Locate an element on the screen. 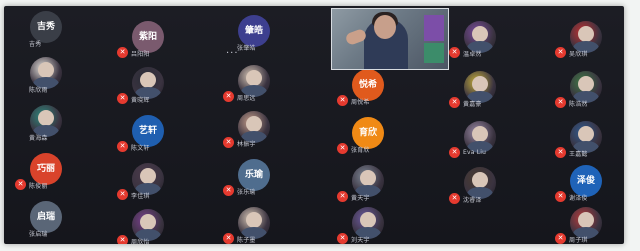  participant-name: 吴欣琪 is located at coordinates (578, 54).